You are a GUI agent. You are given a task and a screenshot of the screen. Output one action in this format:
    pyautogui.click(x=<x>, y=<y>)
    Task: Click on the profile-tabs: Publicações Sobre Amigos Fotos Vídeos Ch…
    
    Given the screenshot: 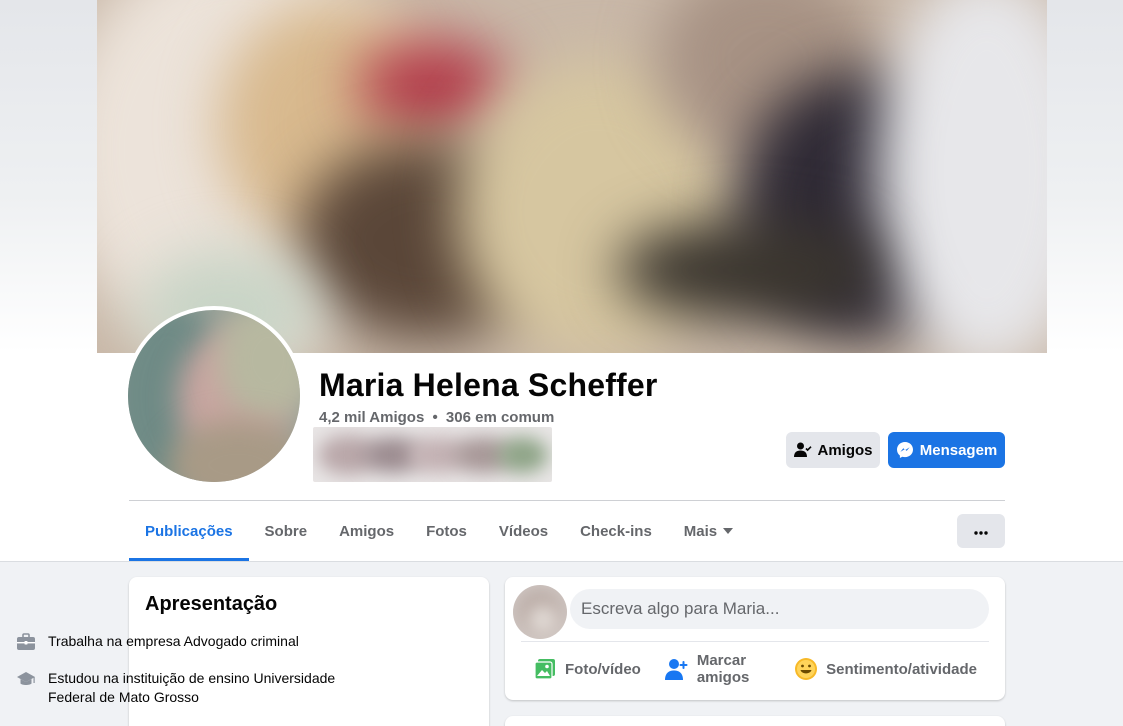 What is the action you would take?
    pyautogui.click(x=439, y=531)
    